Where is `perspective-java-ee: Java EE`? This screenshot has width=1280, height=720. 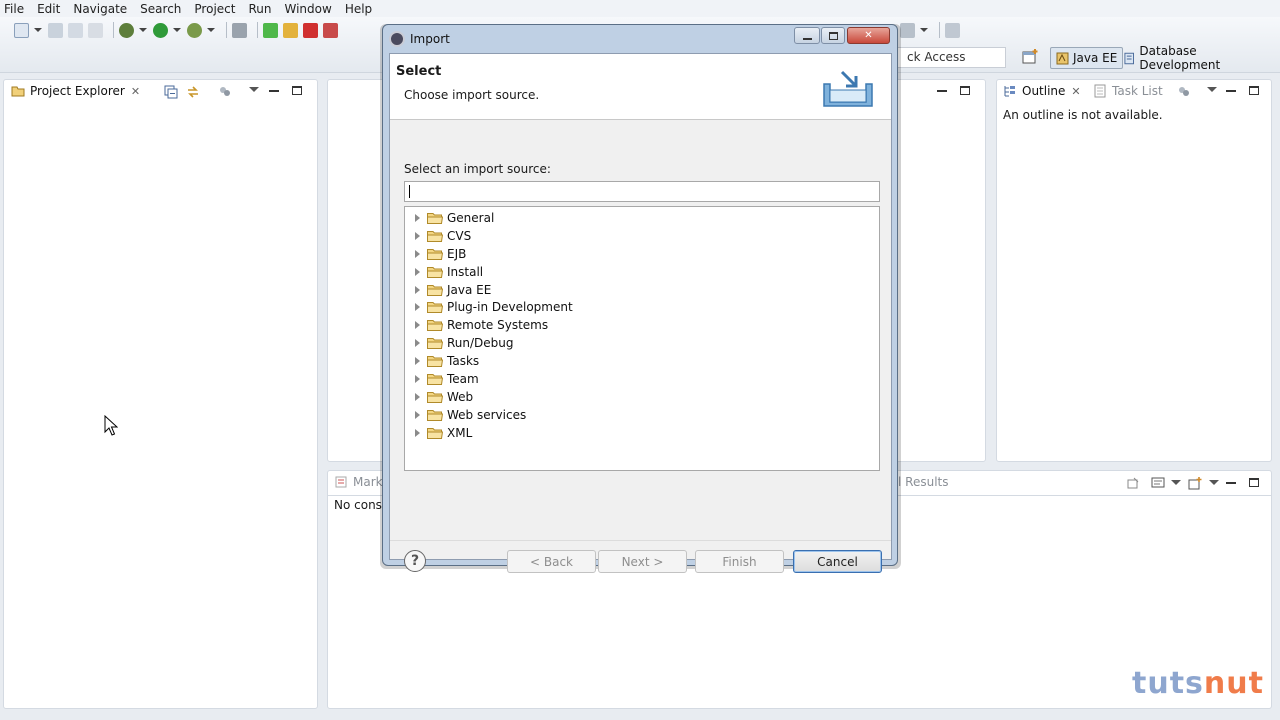 perspective-java-ee: Java EE is located at coordinates (1087, 58).